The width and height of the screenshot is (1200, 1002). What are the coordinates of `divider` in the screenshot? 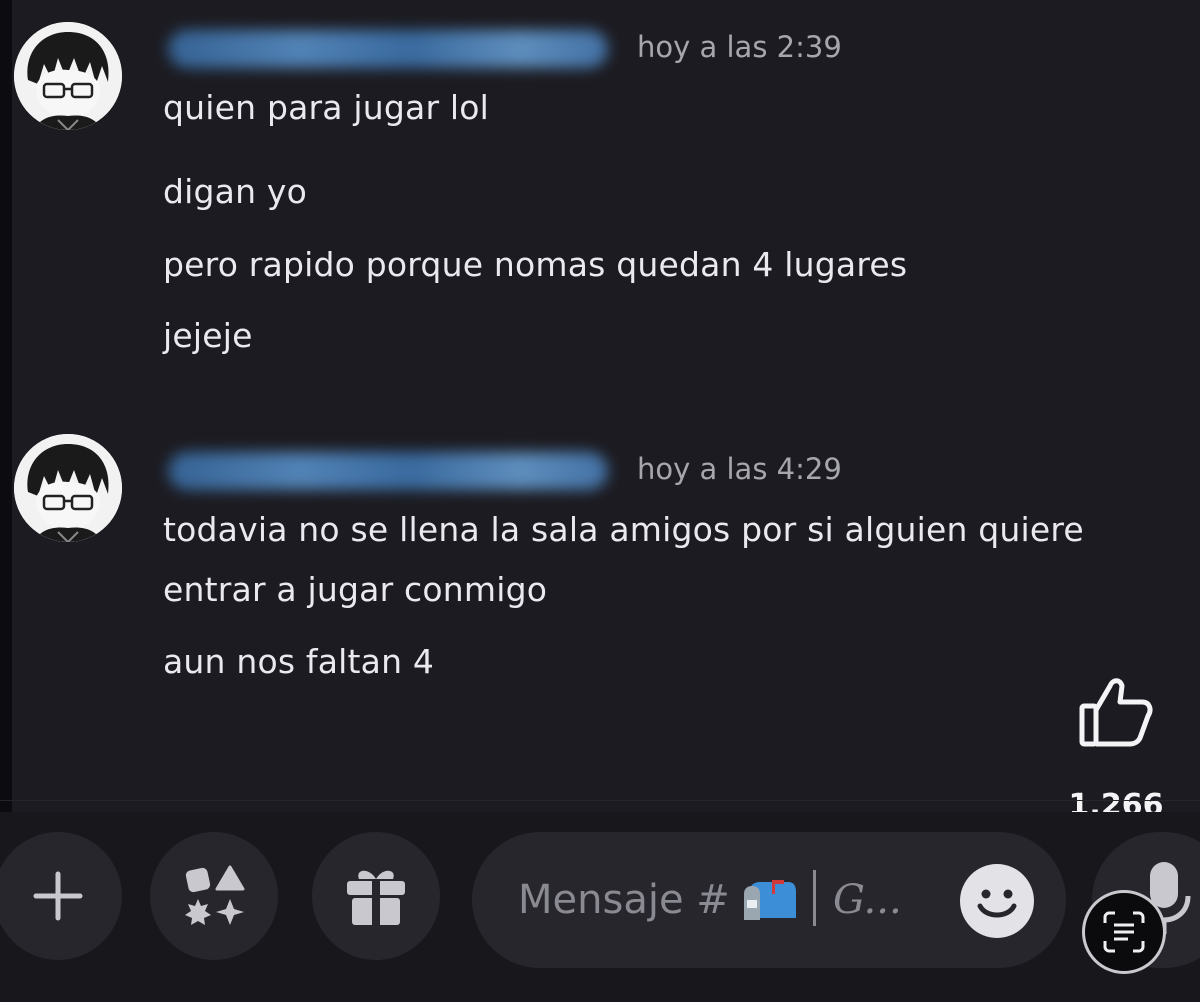 It's located at (600, 800).